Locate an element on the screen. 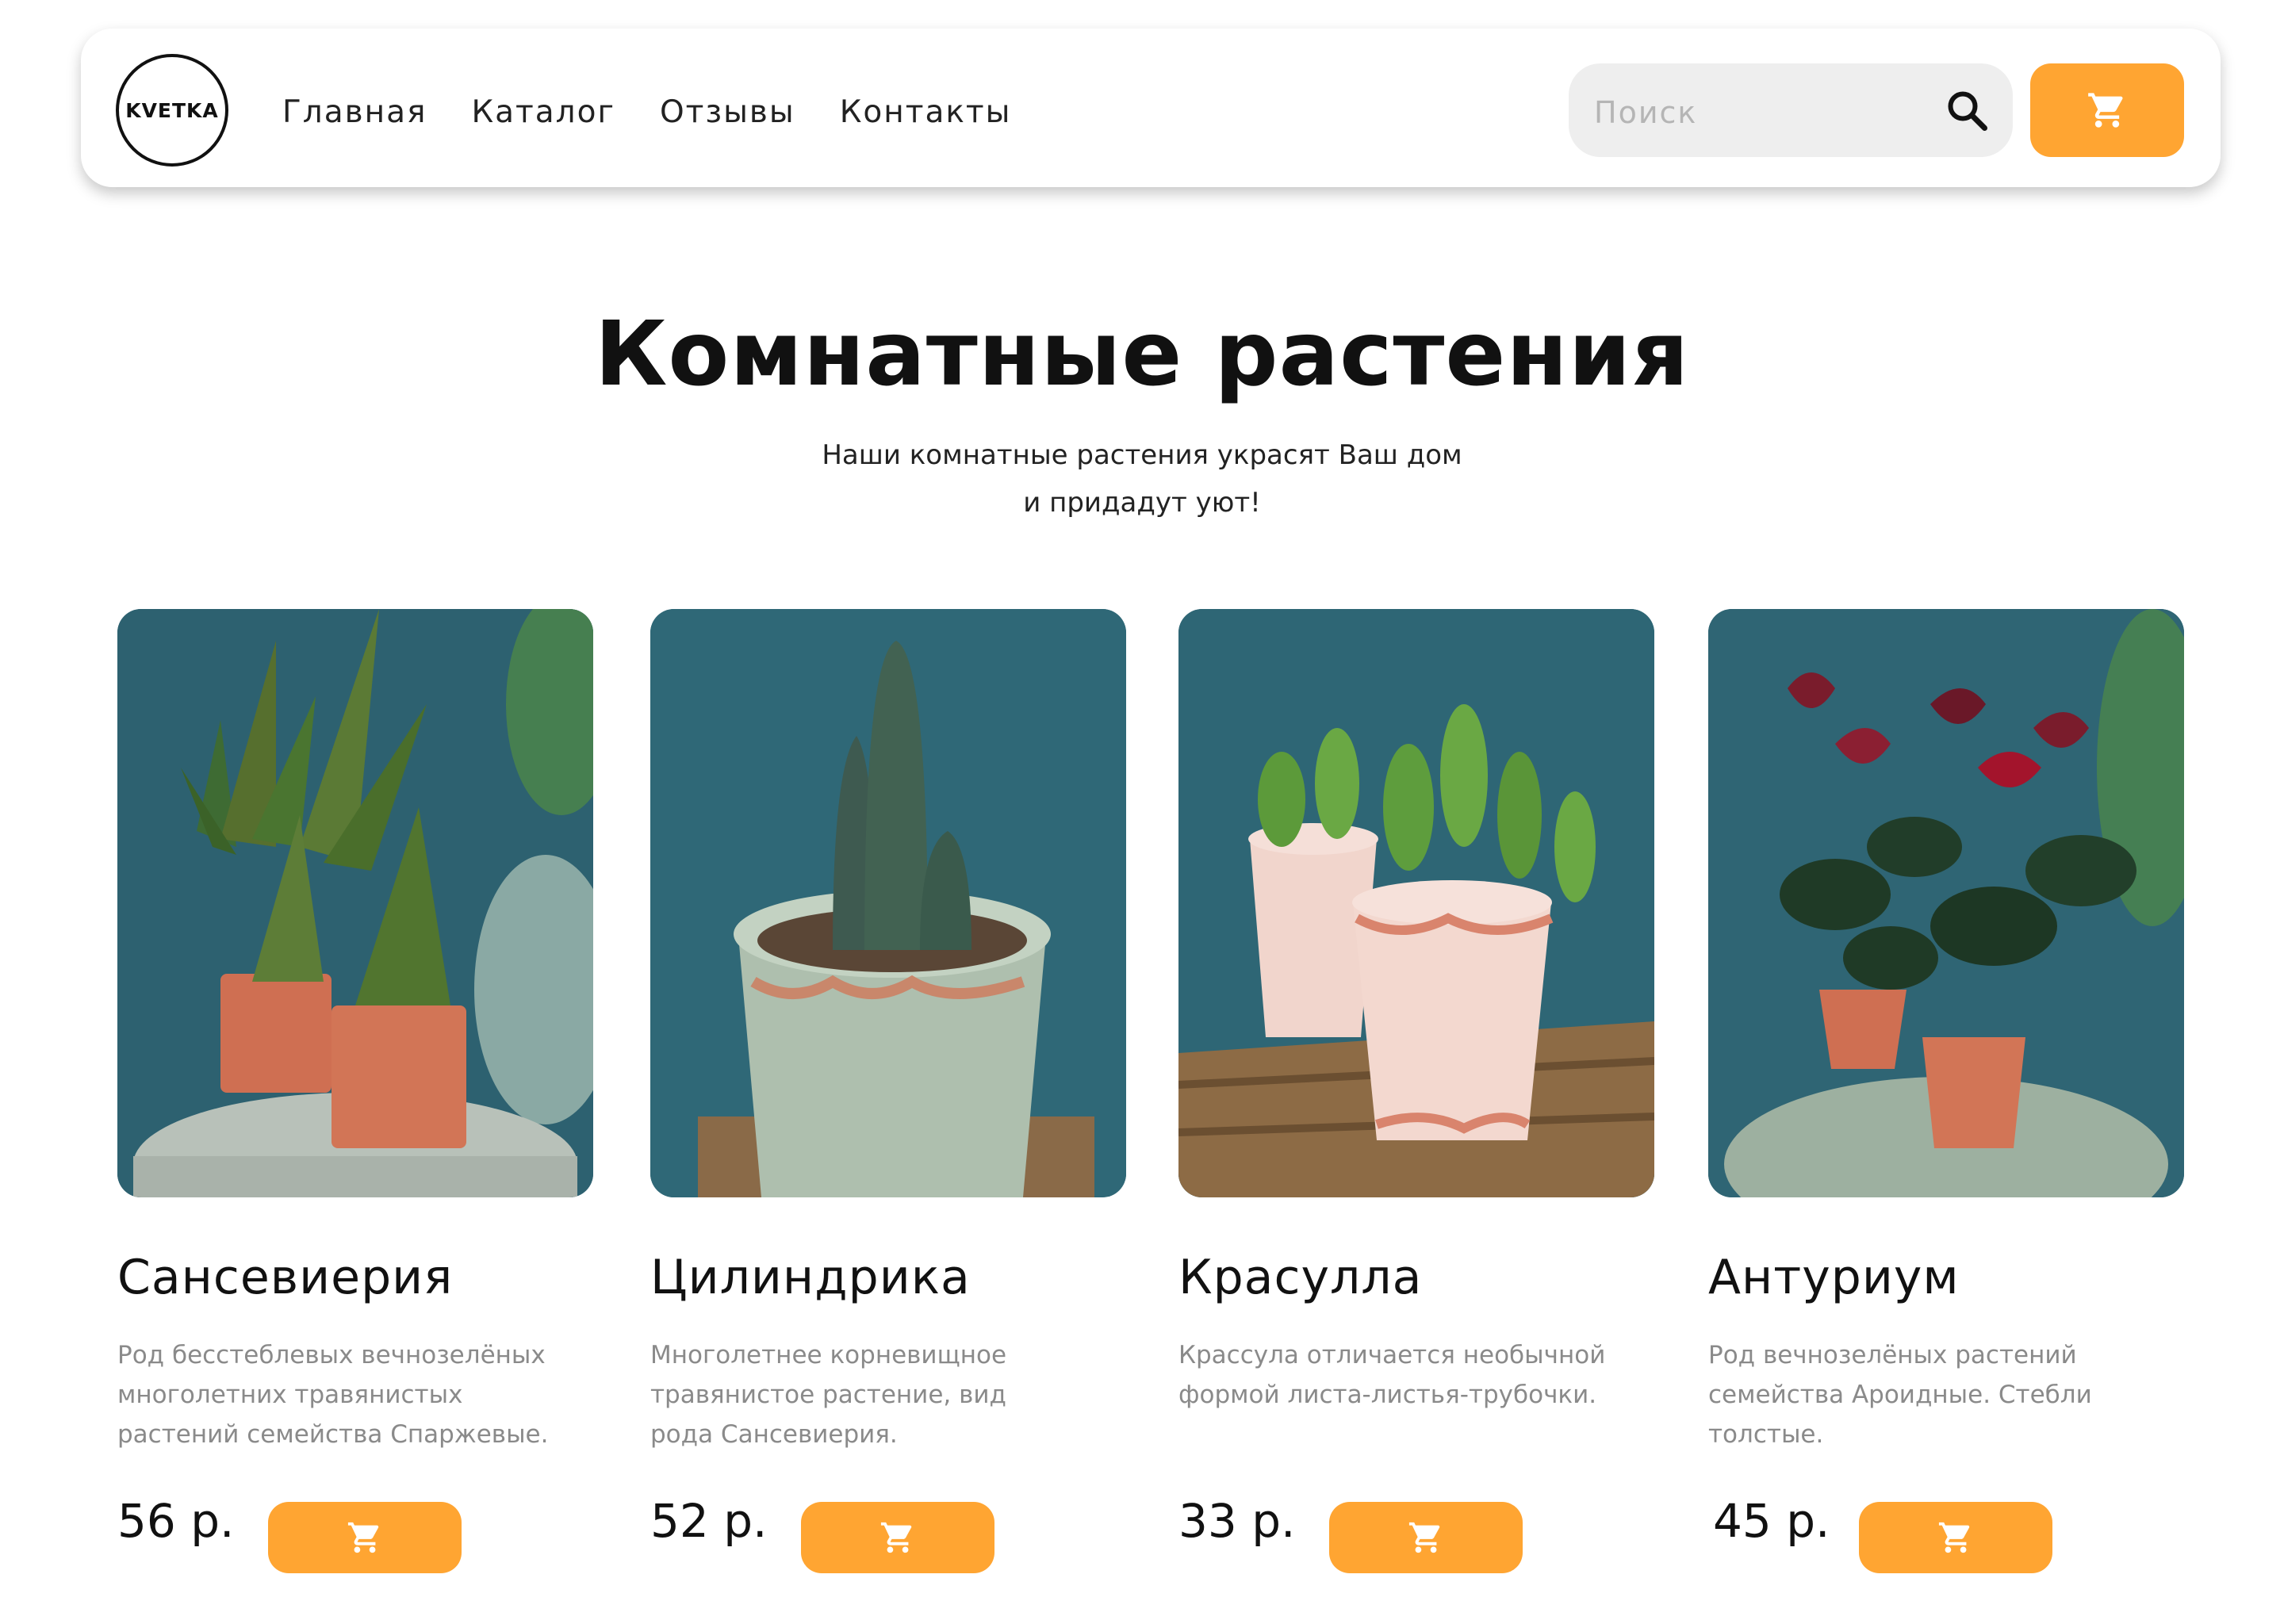 The image size is (2284, 1624). product-price: 52 р. is located at coordinates (709, 1521).